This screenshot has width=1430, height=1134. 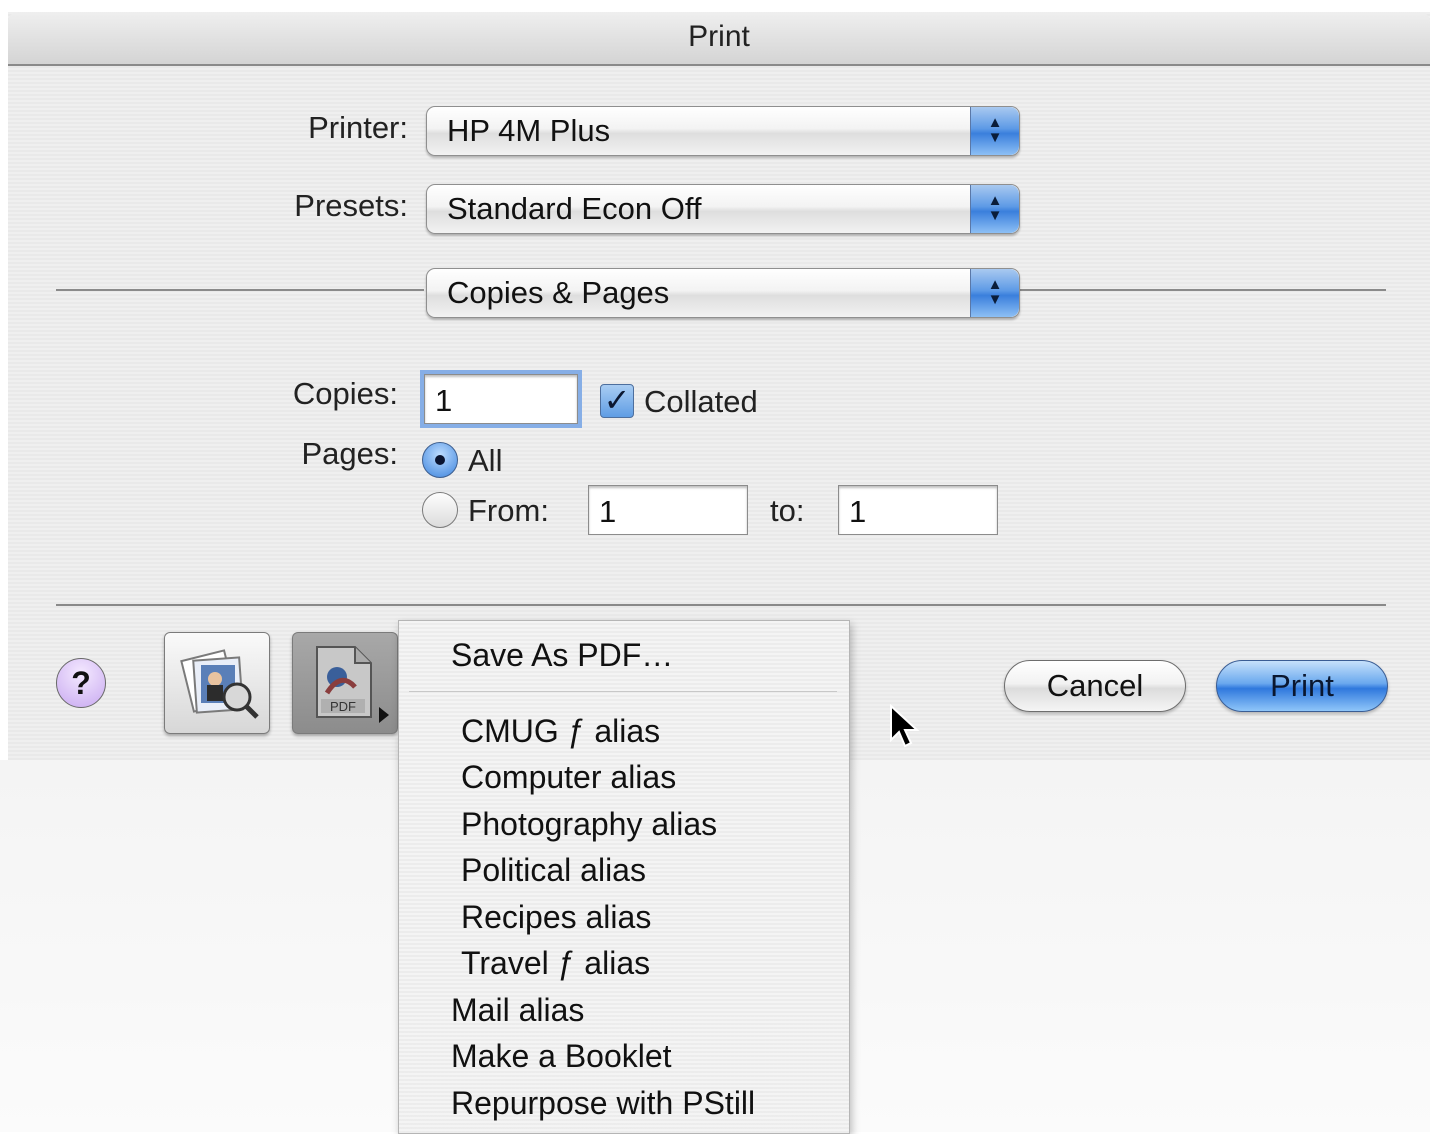 What do you see at coordinates (219, 684) in the screenshot?
I see `preview-icon` at bounding box center [219, 684].